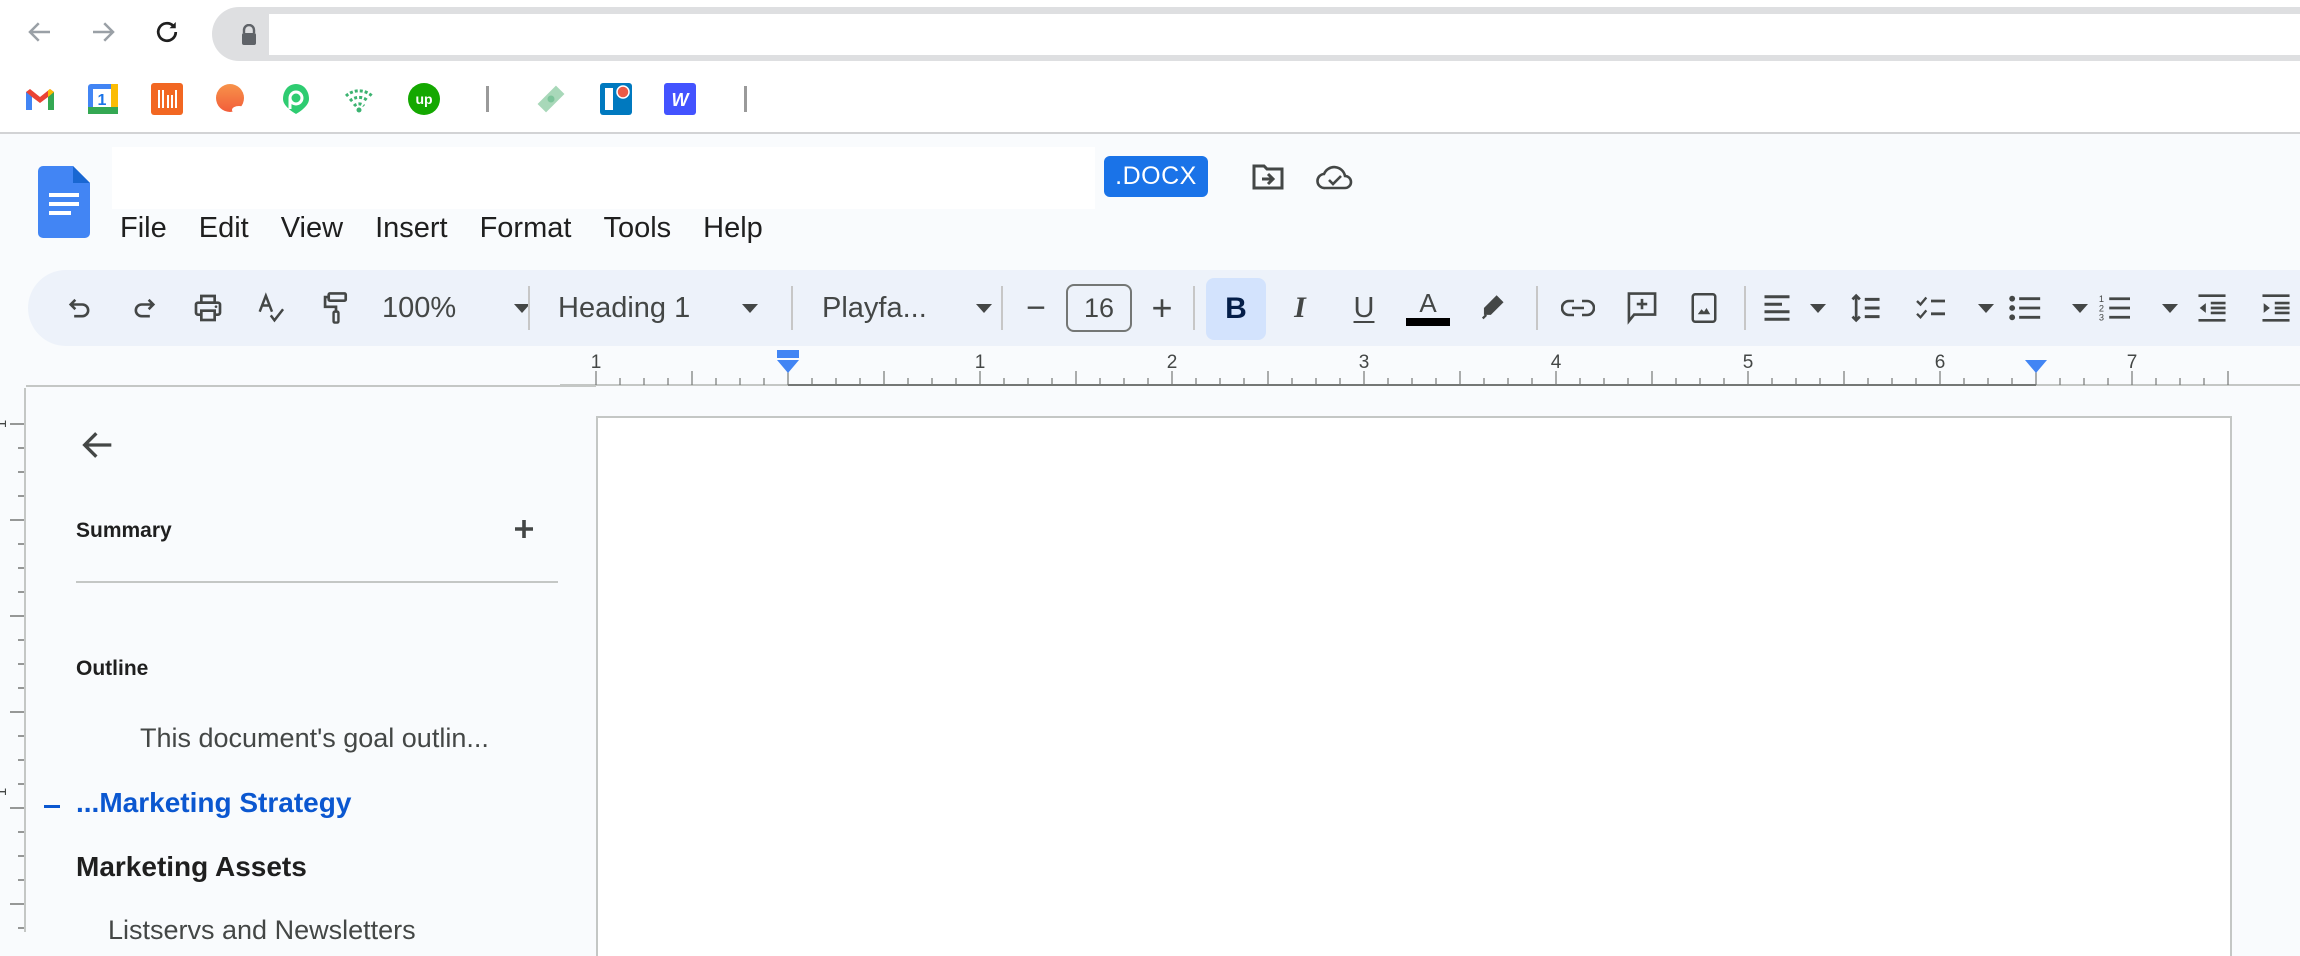 The image size is (2300, 956). Describe the element at coordinates (1430, 367) in the screenshot. I see `horizontal-ruler: 1 1 2 3 4 5 6 7` at that location.